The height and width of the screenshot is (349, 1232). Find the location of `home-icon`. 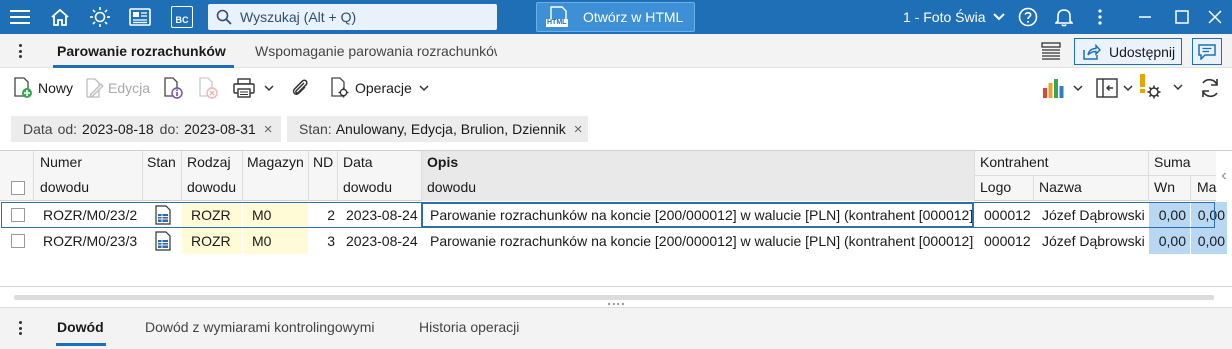

home-icon is located at coordinates (60, 17).